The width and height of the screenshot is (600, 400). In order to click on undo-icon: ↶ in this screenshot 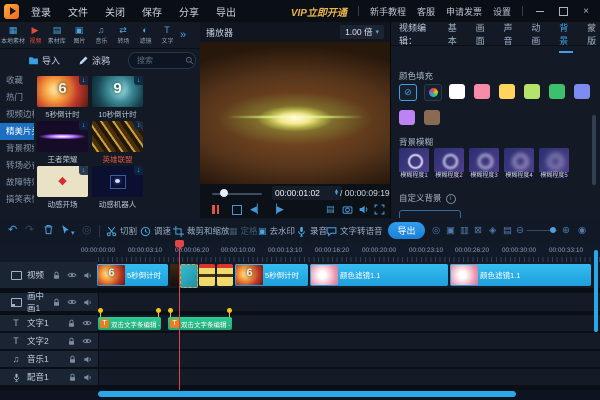, I will do `click(12, 230)`.